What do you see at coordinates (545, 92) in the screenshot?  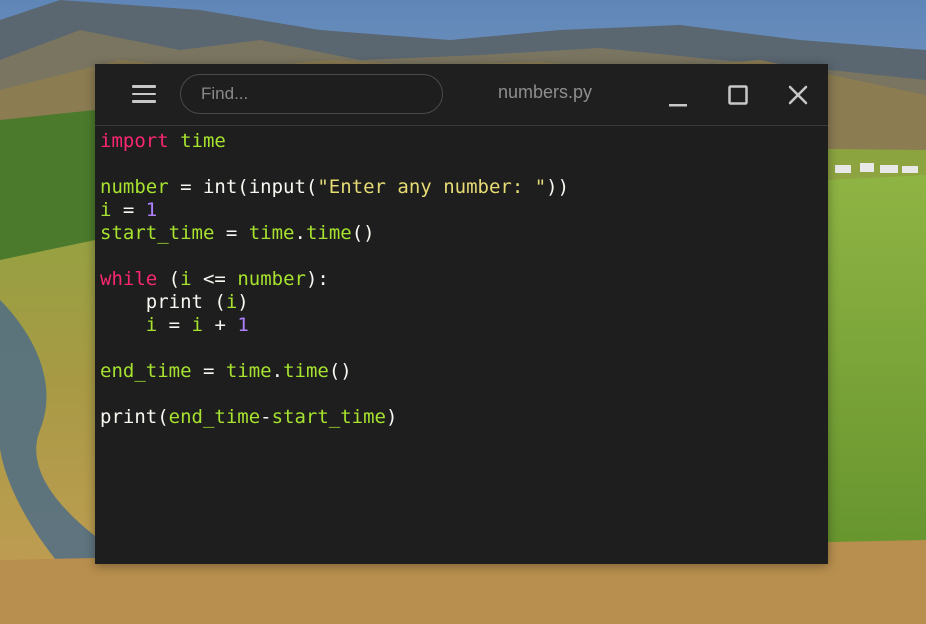 I see `window-title: numbers.py` at bounding box center [545, 92].